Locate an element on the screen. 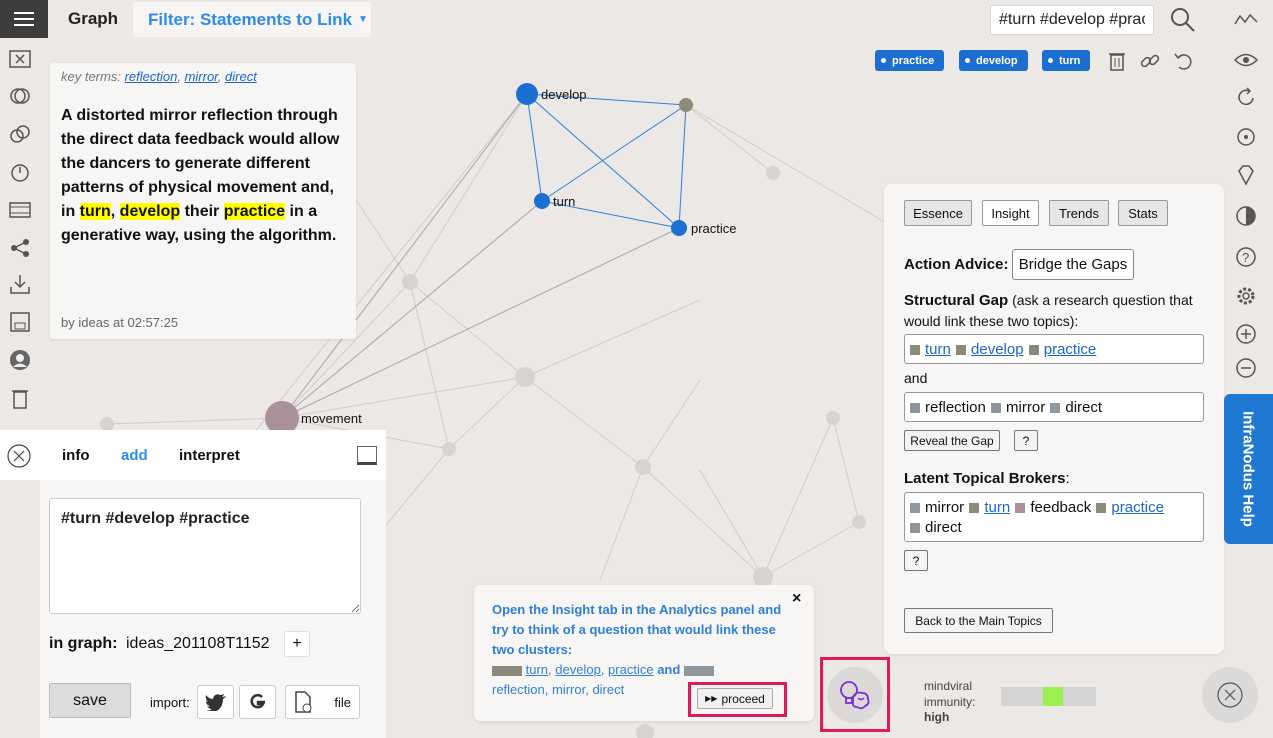 The image size is (1273, 738). cluster-term: turn is located at coordinates (537, 669).